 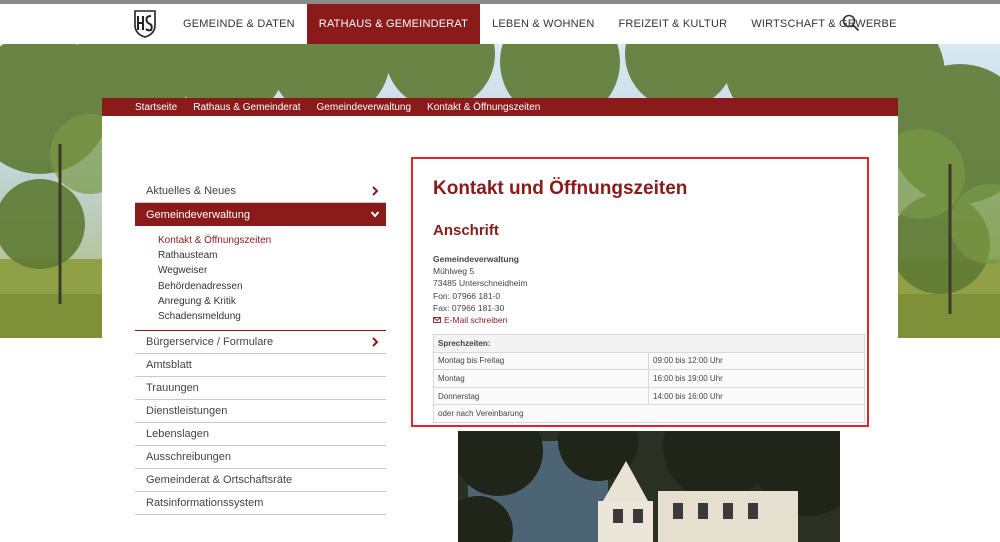 I want to click on address-city: 73485 Unterschneidheim, so click(x=480, y=283).